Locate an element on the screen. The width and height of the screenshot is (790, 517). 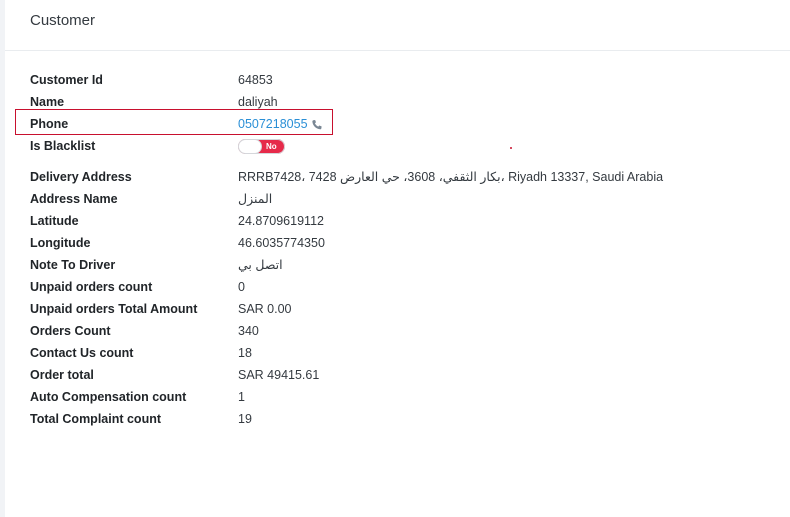
row-orders-count: Orders Count 340 is located at coordinates (400, 331).